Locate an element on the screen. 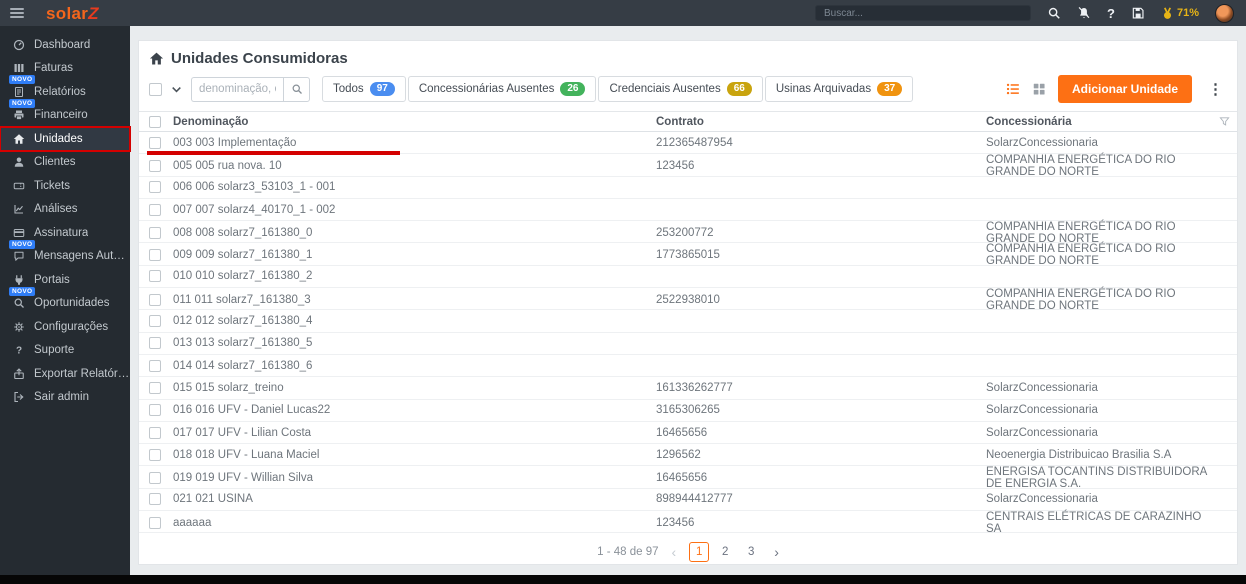 The image size is (1246, 584). table-search-input is located at coordinates (237, 89).